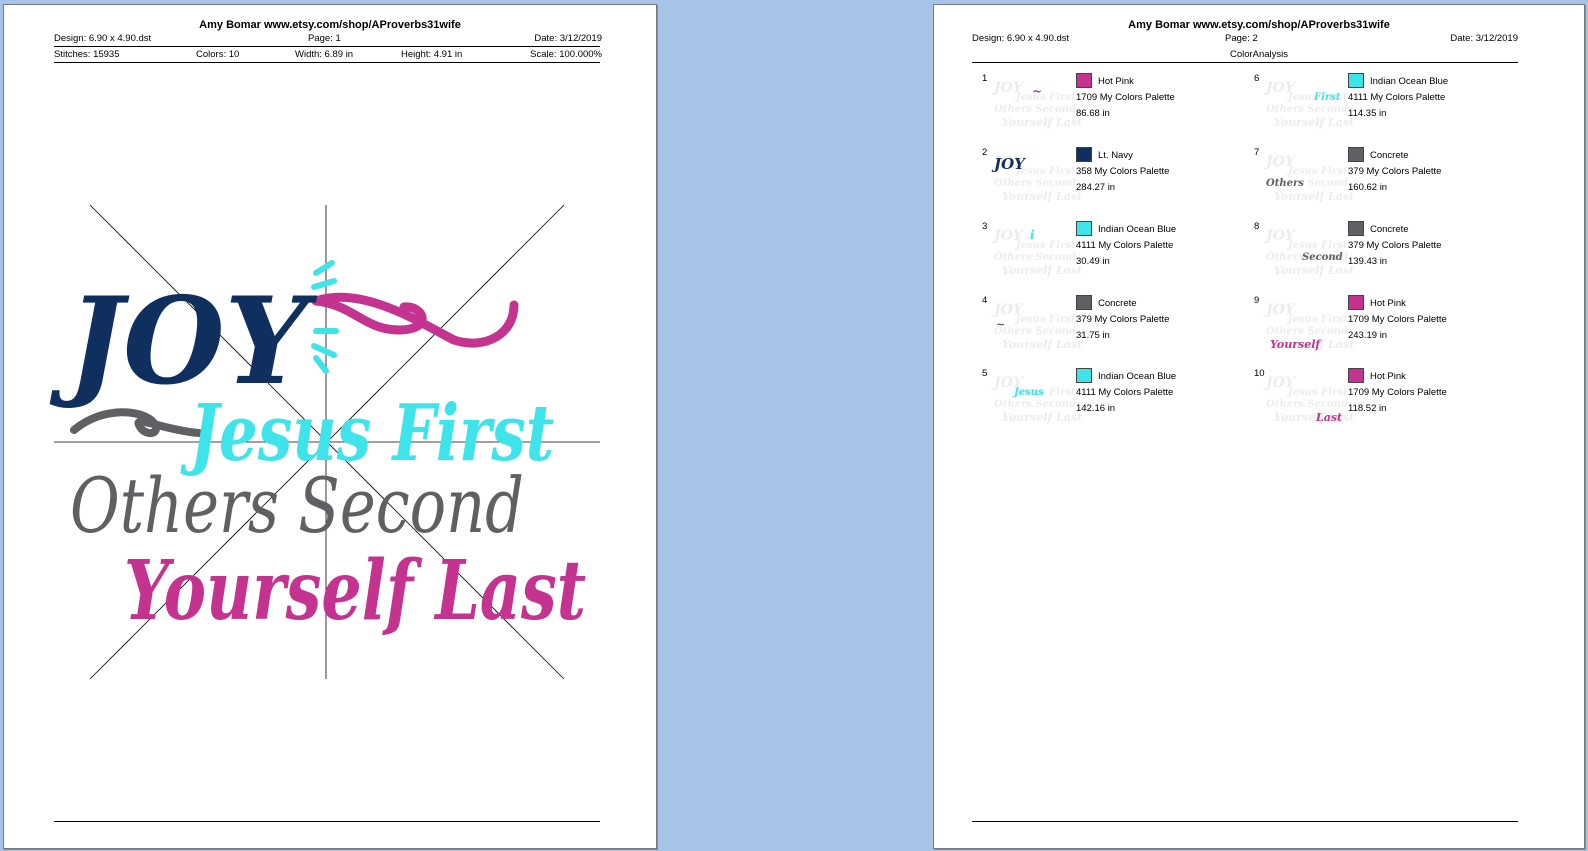 The height and width of the screenshot is (851, 1588). I want to click on page2-design-label: Design: 6.90 x 4.90.dst, so click(1021, 38).